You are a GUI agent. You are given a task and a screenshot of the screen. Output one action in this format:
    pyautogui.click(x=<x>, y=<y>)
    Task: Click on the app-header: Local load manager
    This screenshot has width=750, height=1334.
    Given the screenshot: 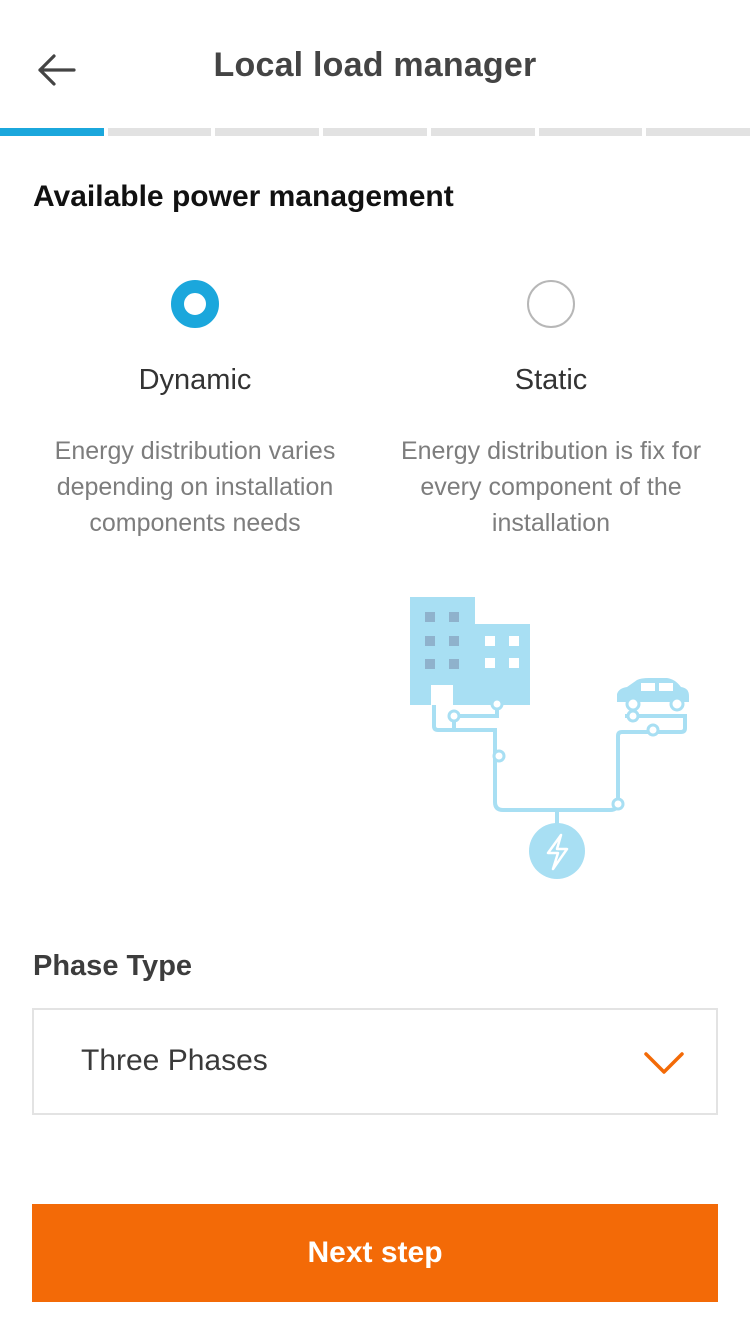 What is the action you would take?
    pyautogui.click(x=375, y=64)
    